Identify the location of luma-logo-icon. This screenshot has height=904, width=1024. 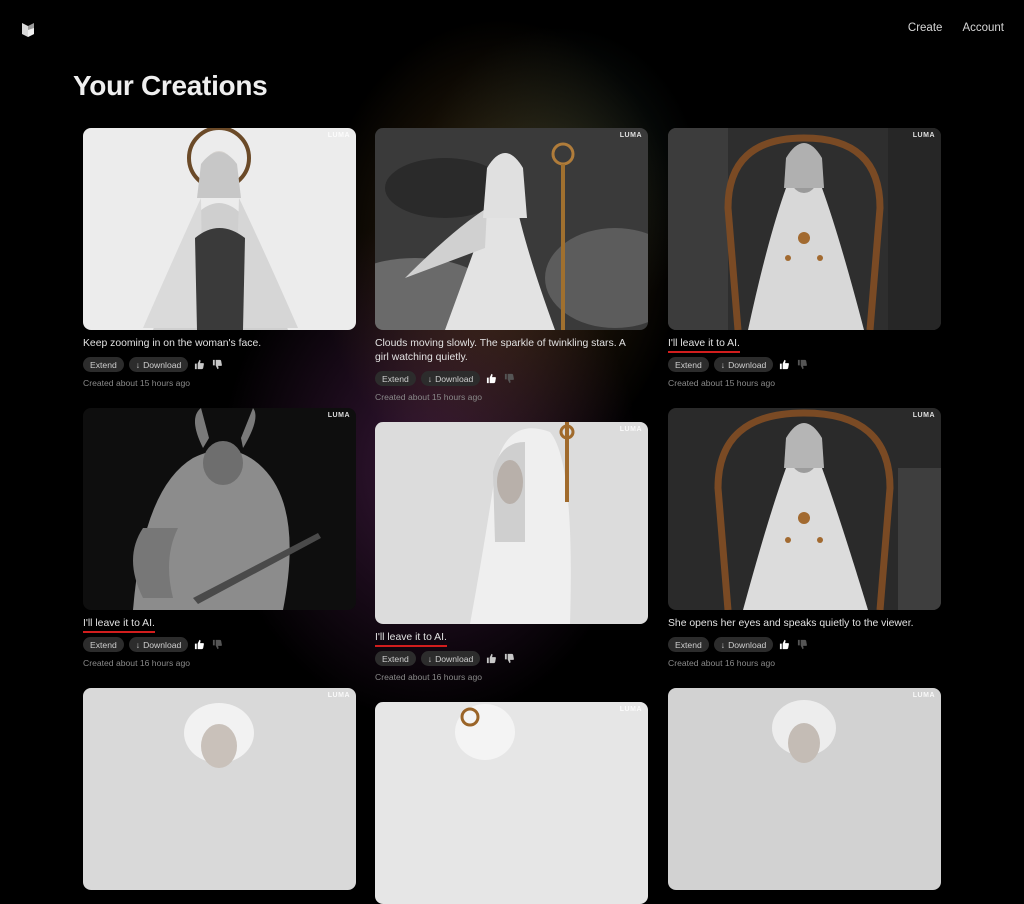
(28, 30).